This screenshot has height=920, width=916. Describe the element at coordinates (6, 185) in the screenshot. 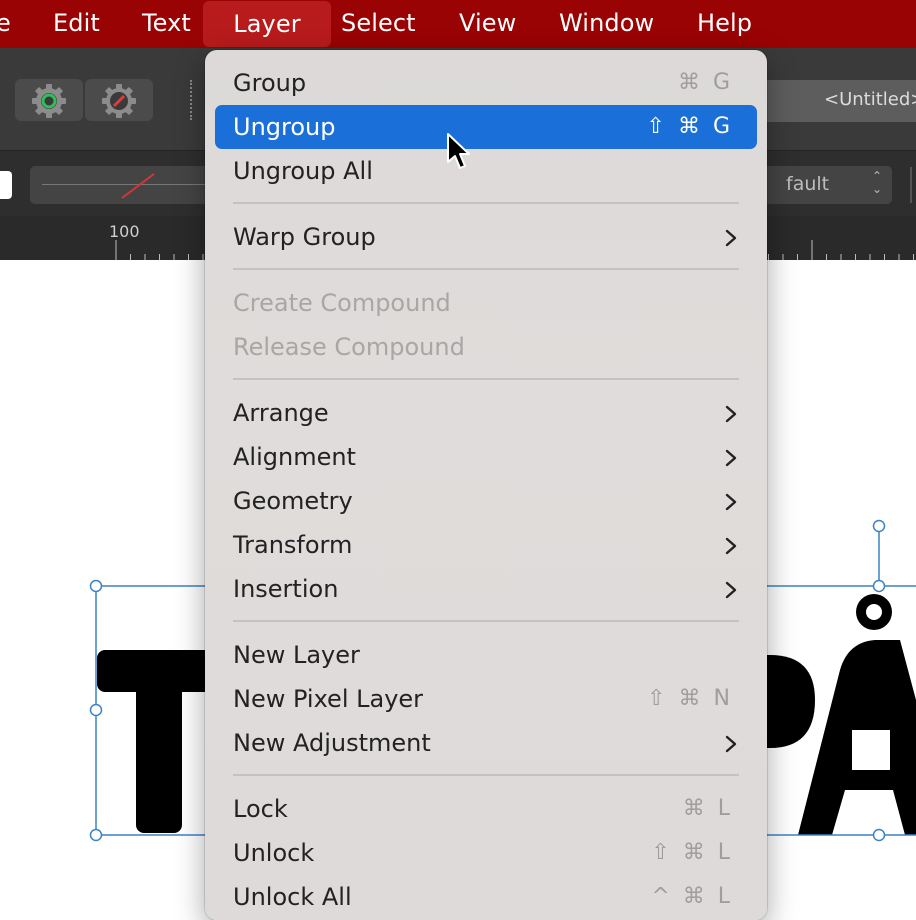

I see `fill-swatch` at that location.